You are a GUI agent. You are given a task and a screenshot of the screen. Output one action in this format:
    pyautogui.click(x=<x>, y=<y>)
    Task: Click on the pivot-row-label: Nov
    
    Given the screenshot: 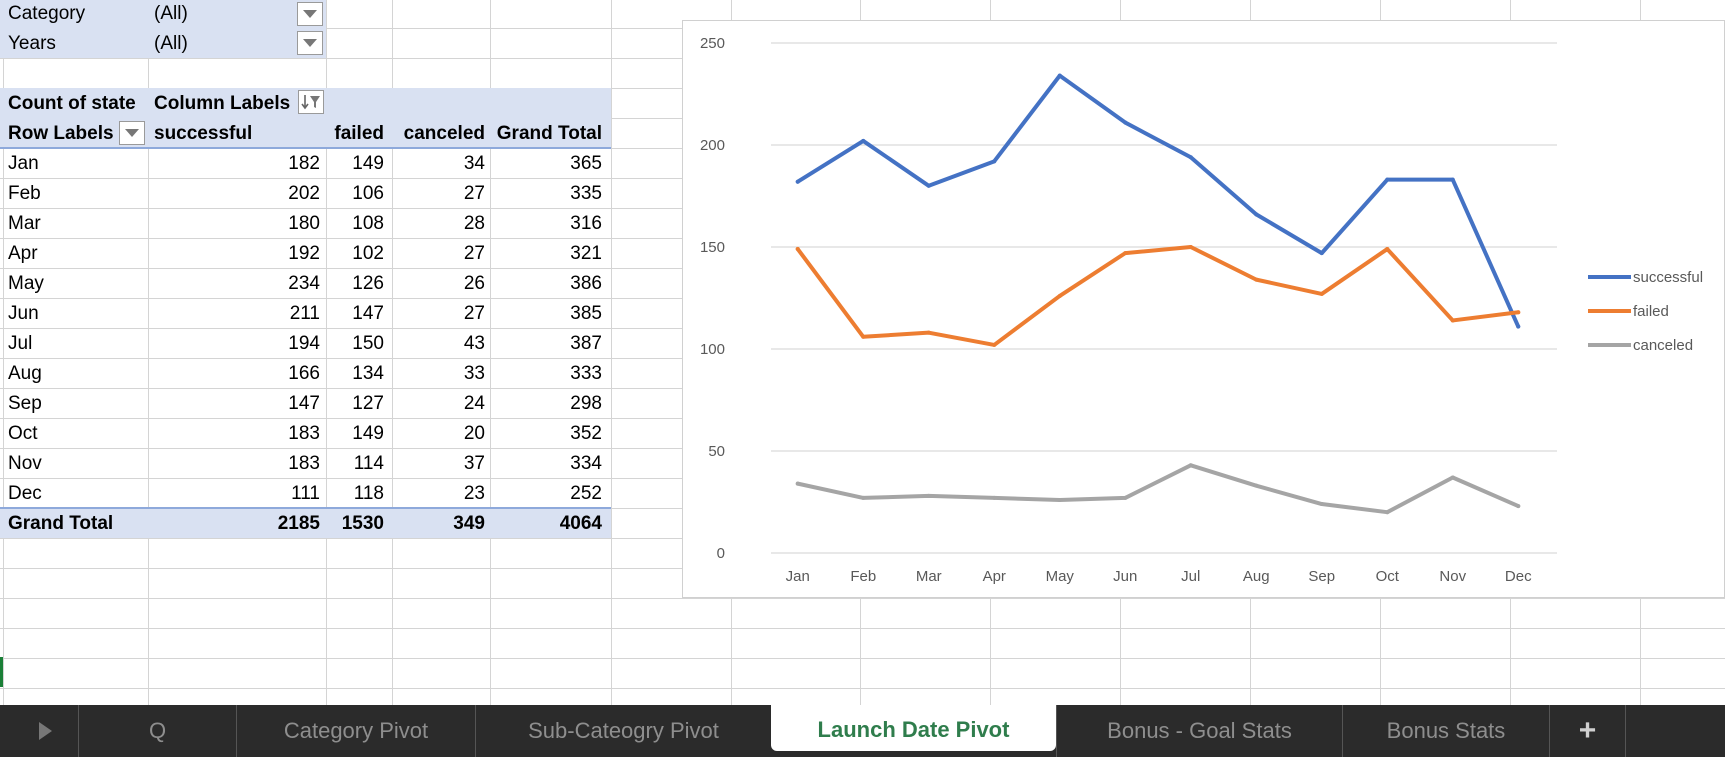 What is the action you would take?
    pyautogui.click(x=25, y=463)
    